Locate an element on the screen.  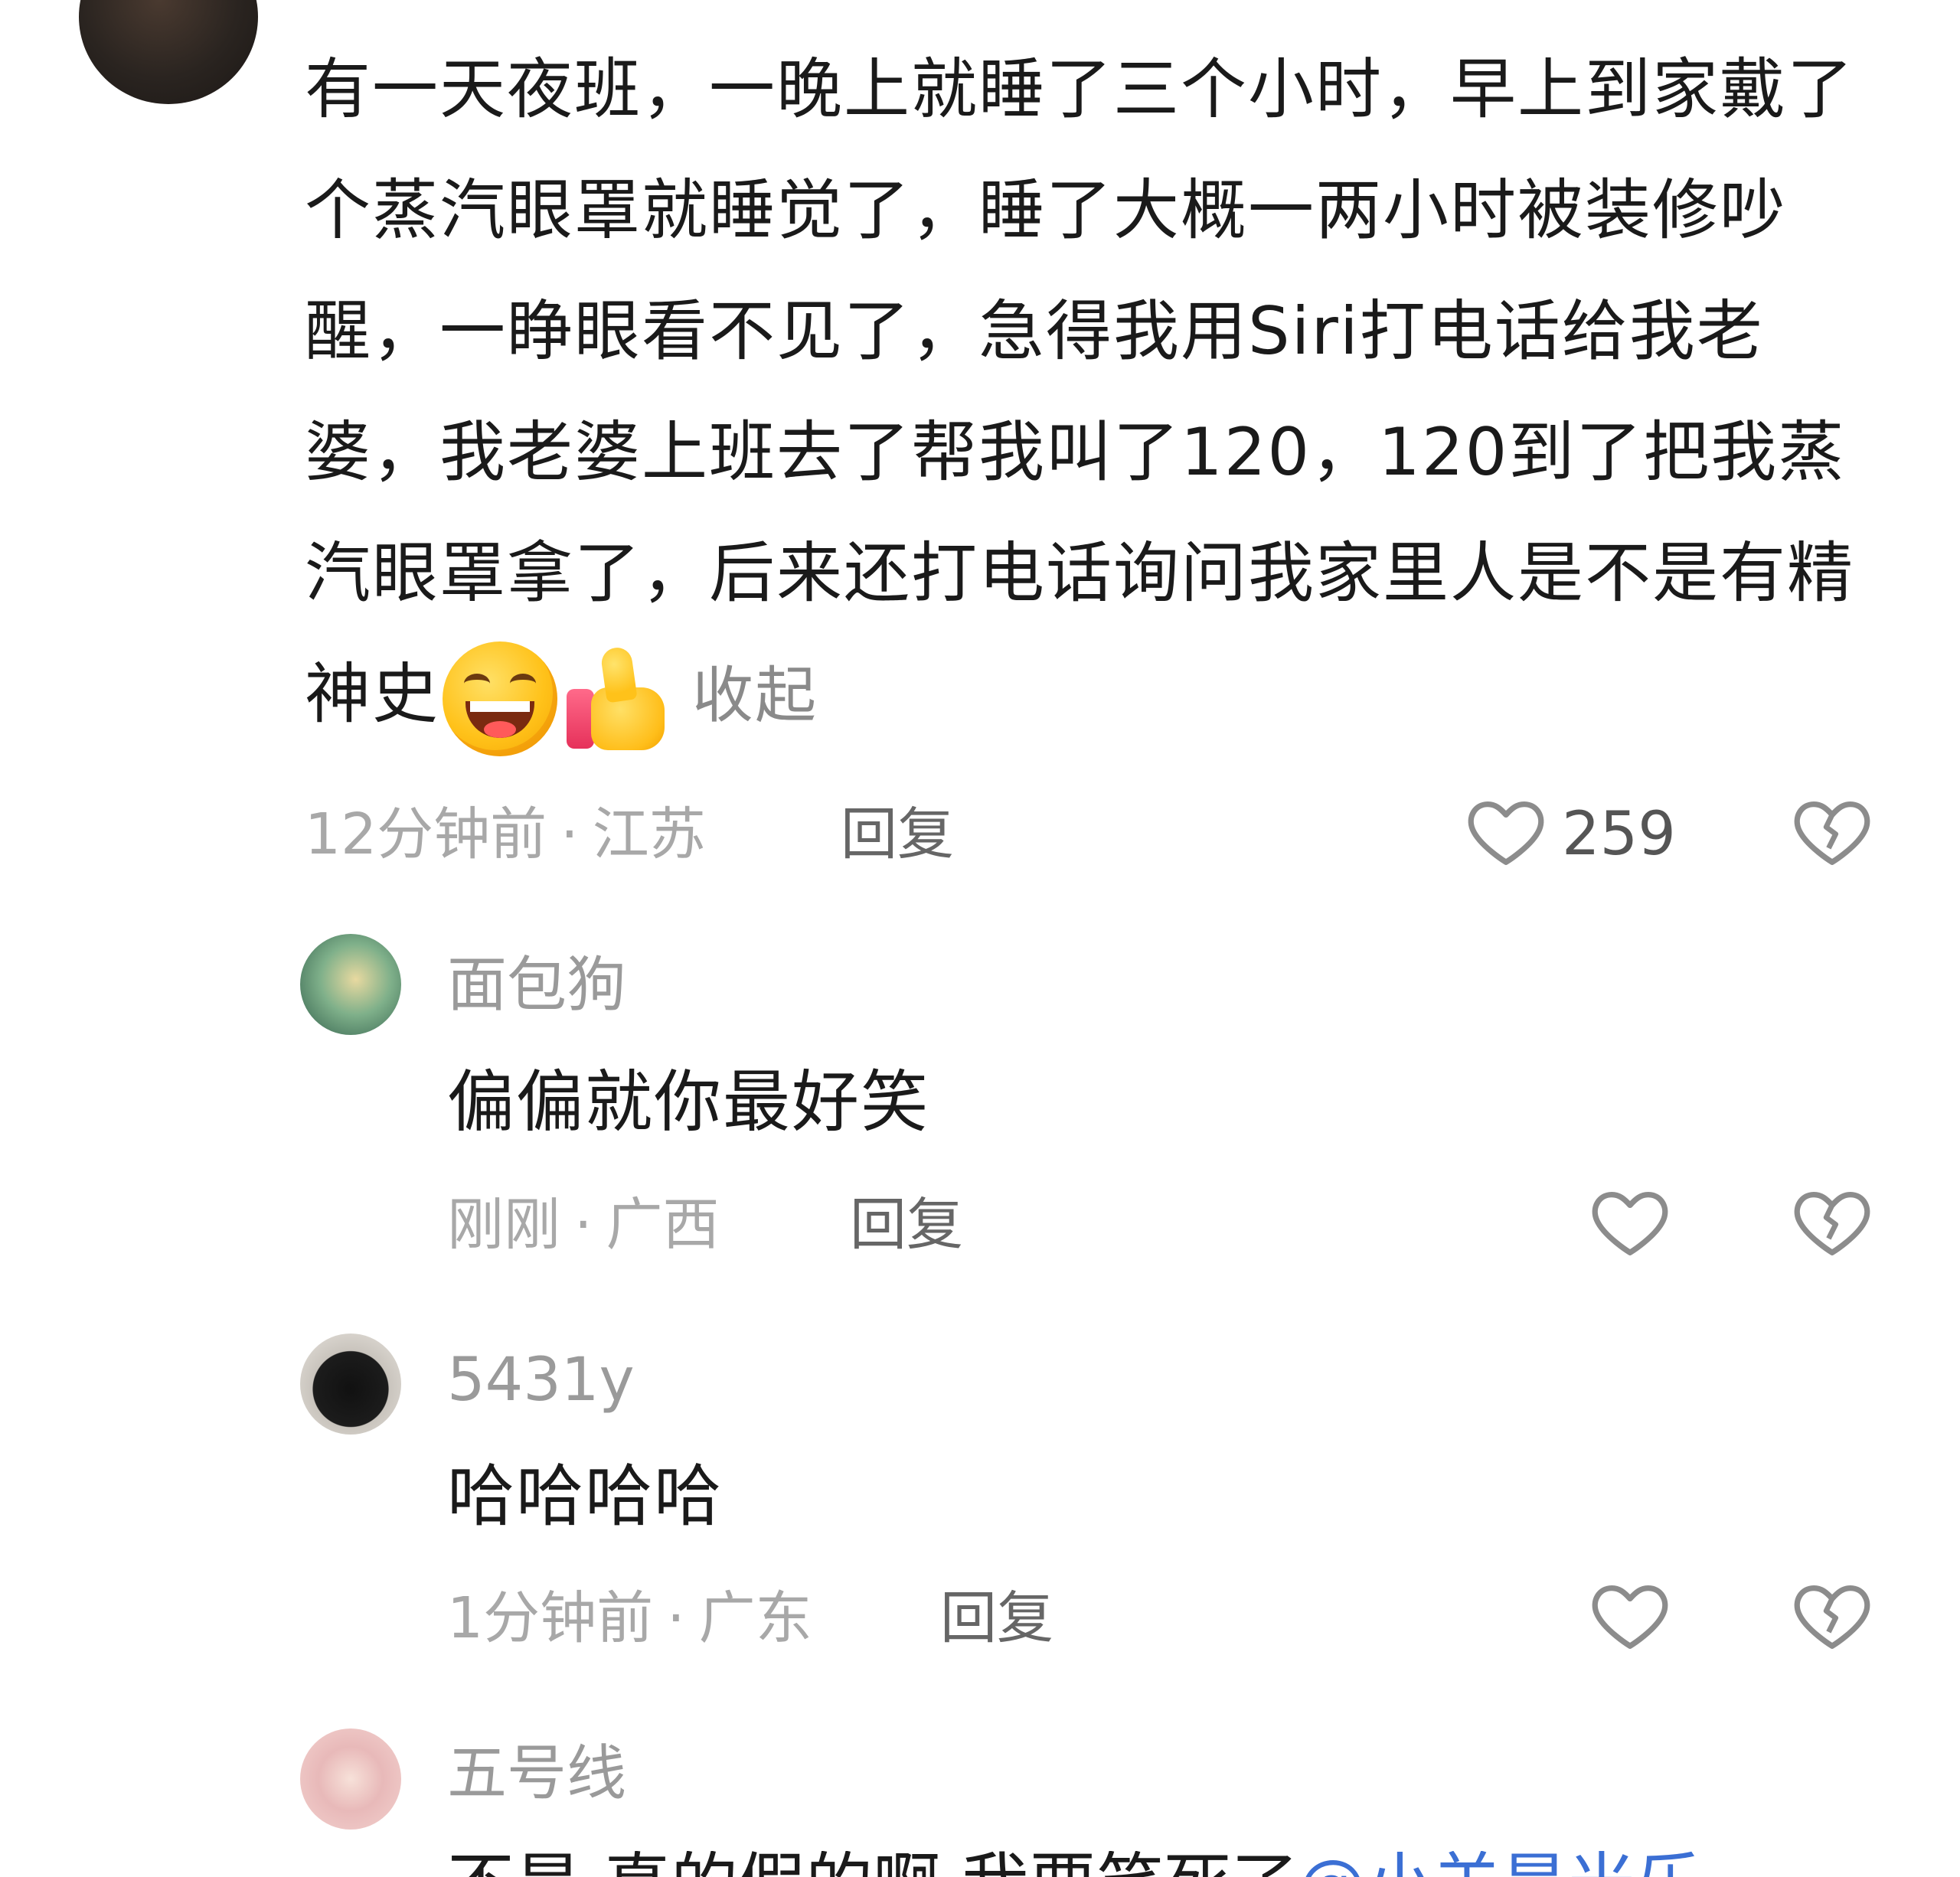
grinning-face-icon is located at coordinates (500, 698).